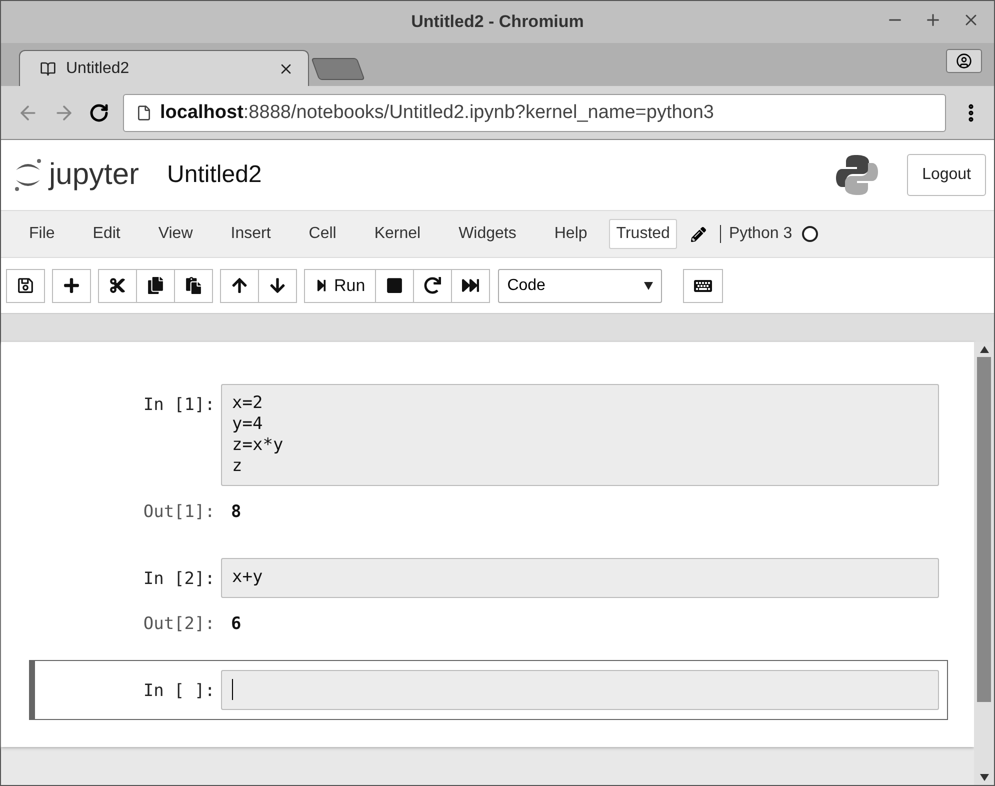 Image resolution: width=995 pixels, height=786 pixels. Describe the element at coordinates (321, 285) in the screenshot. I see `step-forward-icon` at that location.